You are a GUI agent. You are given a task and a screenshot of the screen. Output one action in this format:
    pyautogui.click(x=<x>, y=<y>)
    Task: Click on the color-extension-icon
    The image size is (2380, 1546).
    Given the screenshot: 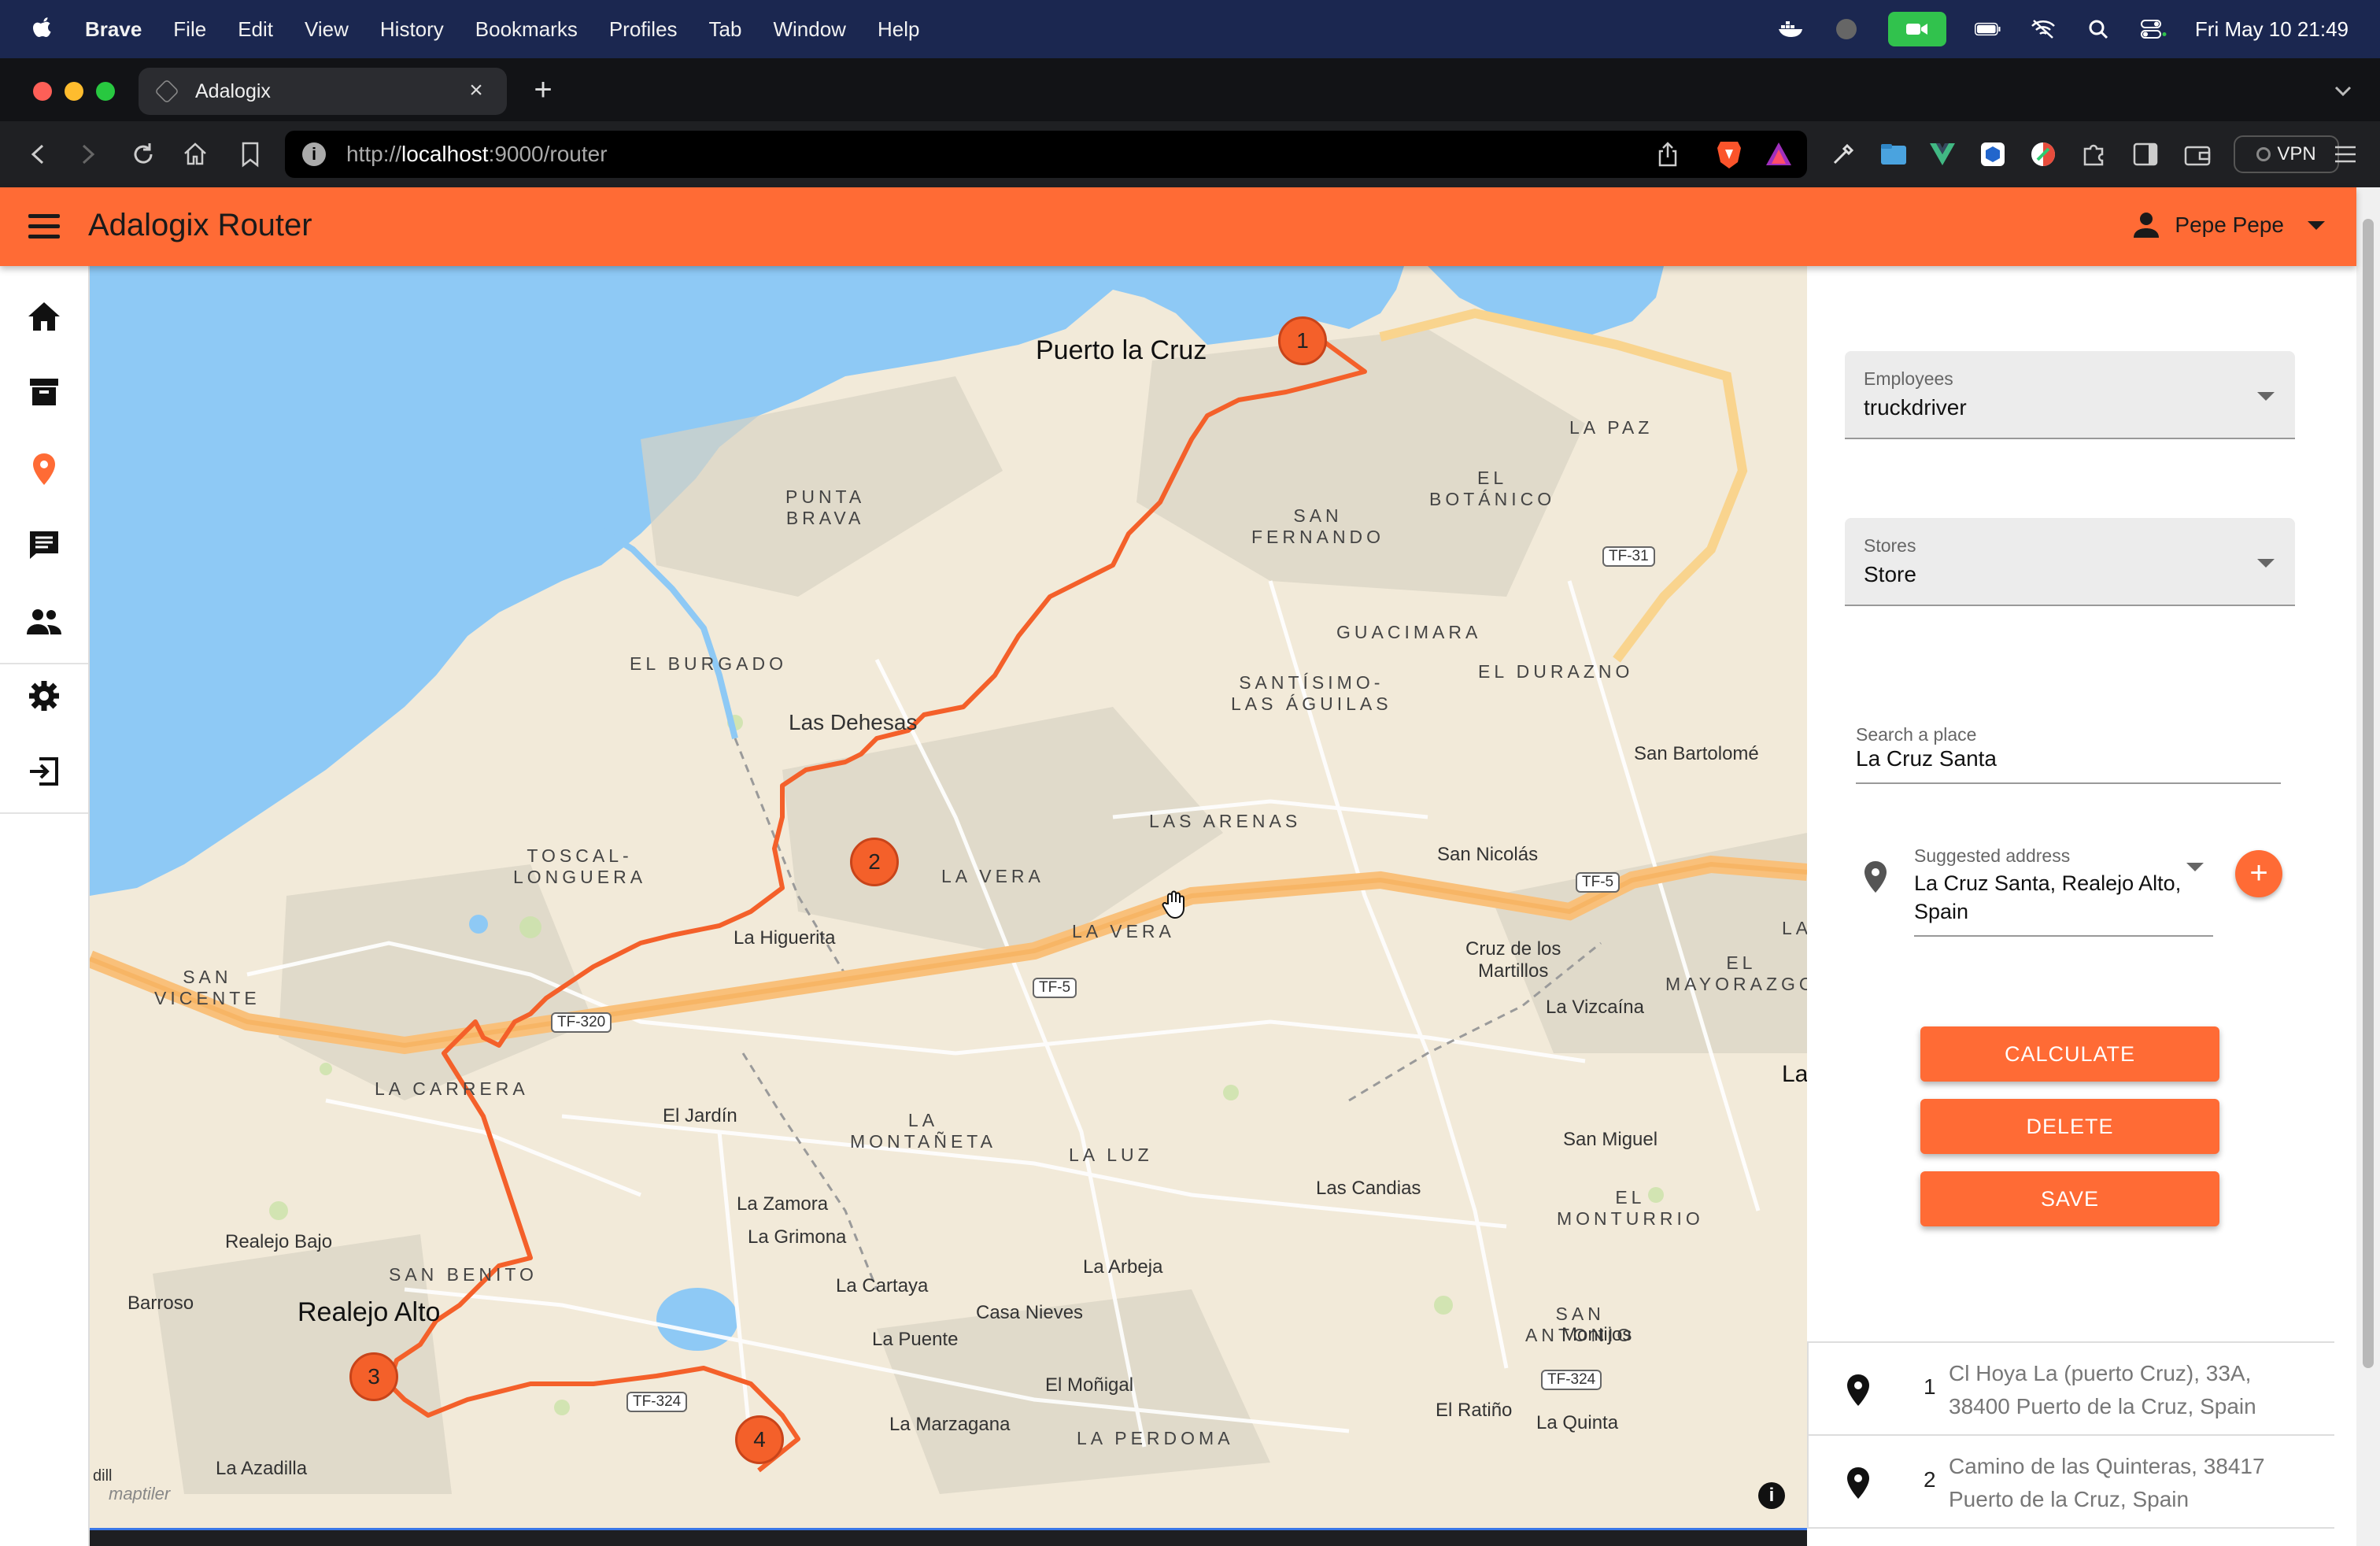 What is the action you would take?
    pyautogui.click(x=2043, y=154)
    